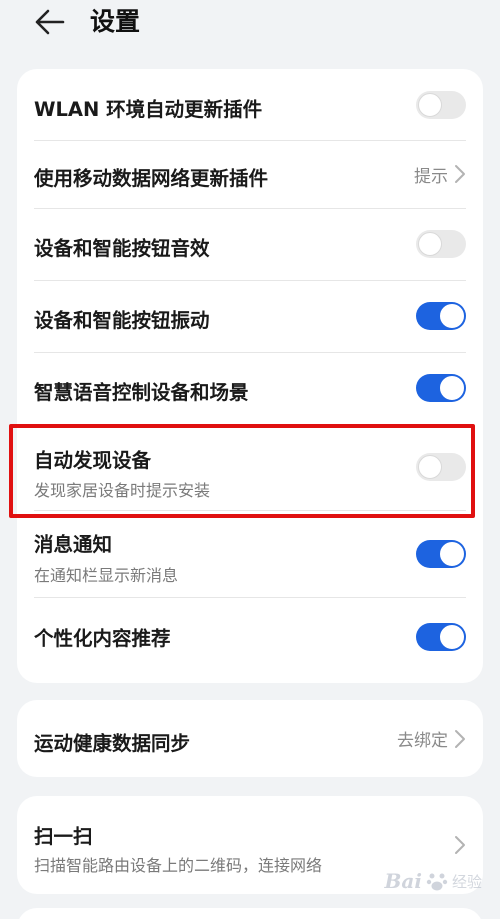 This screenshot has width=500, height=919. Describe the element at coordinates (441, 637) in the screenshot. I see `personalized-content-toggle` at that location.